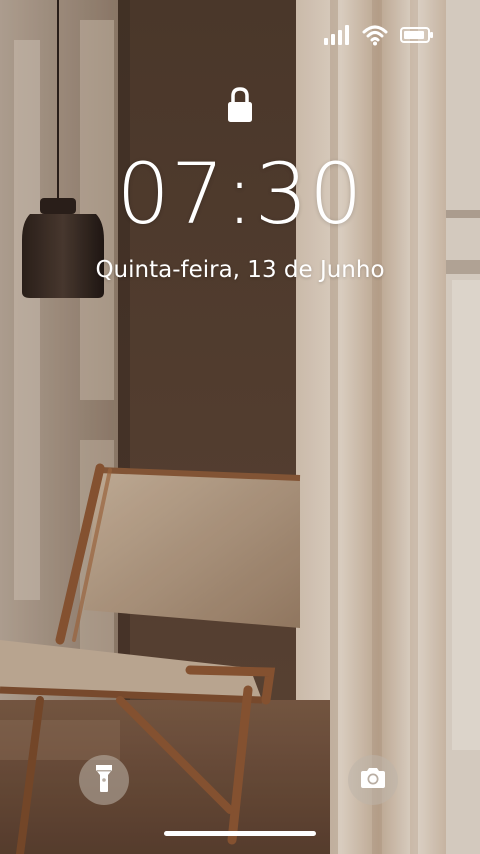  What do you see at coordinates (417, 35) in the screenshot?
I see `battery-icon` at bounding box center [417, 35].